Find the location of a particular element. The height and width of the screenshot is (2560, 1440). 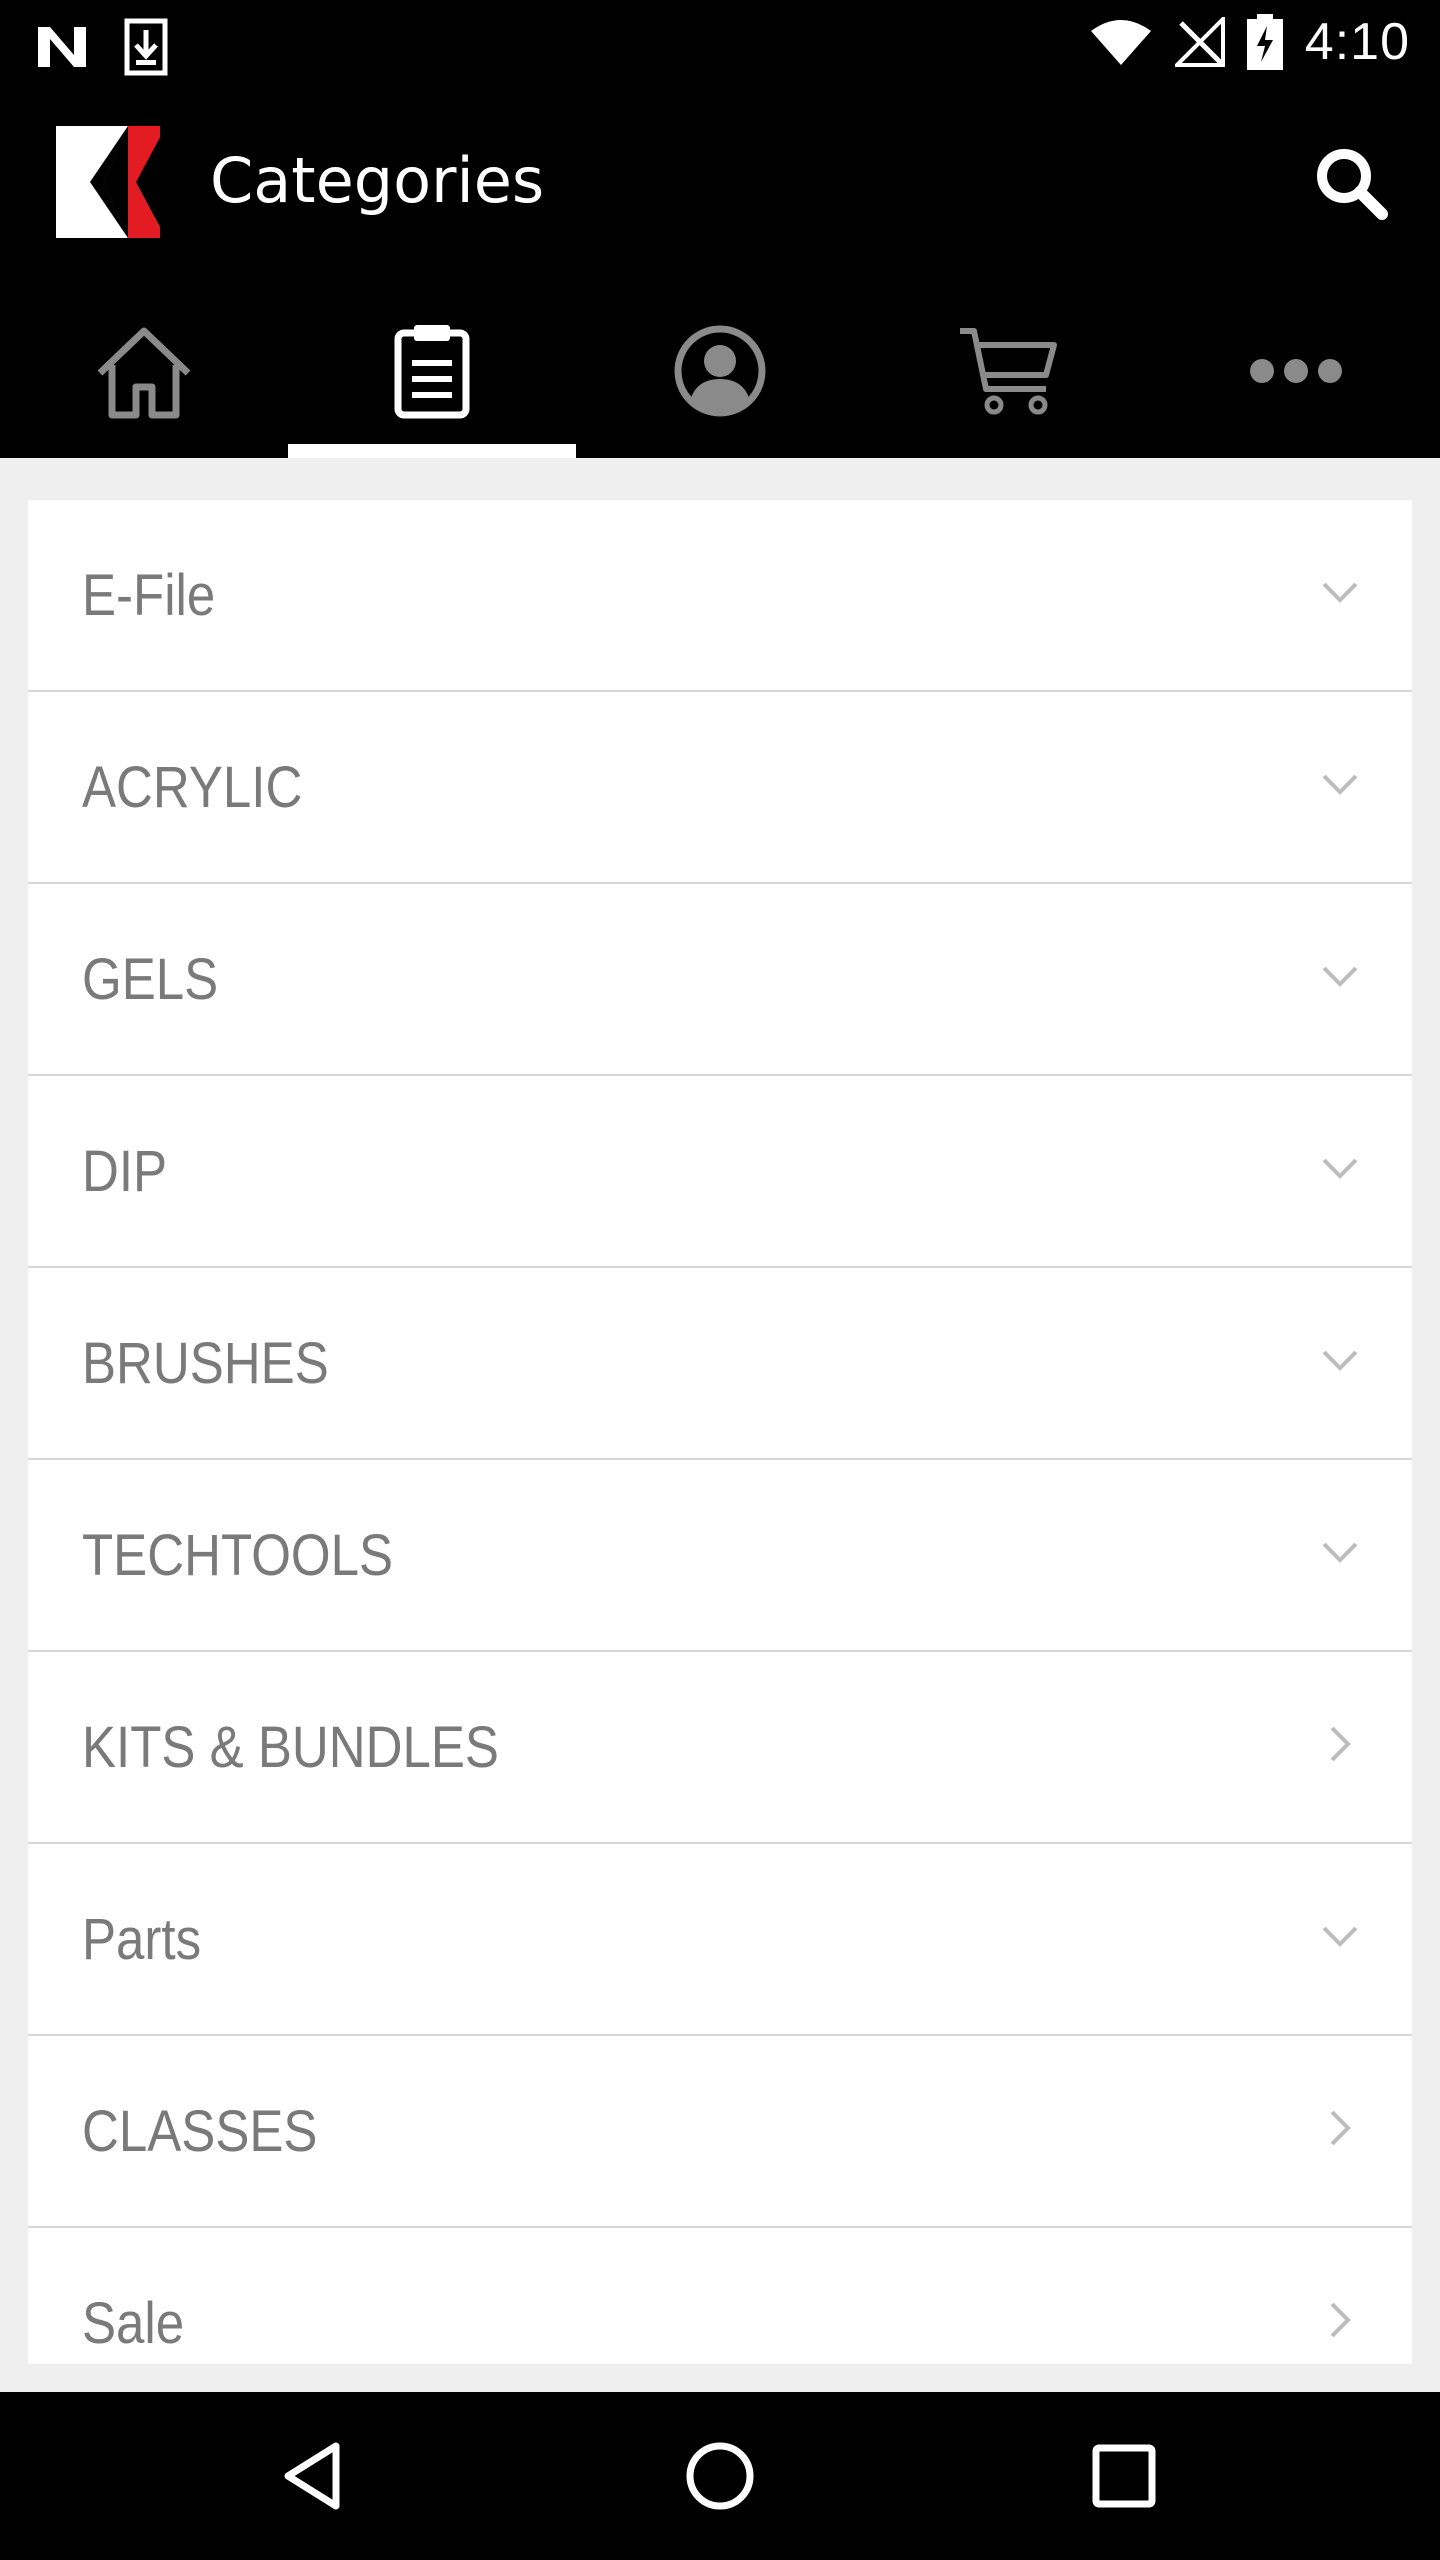

category-label: DIP is located at coordinates (125, 1171).